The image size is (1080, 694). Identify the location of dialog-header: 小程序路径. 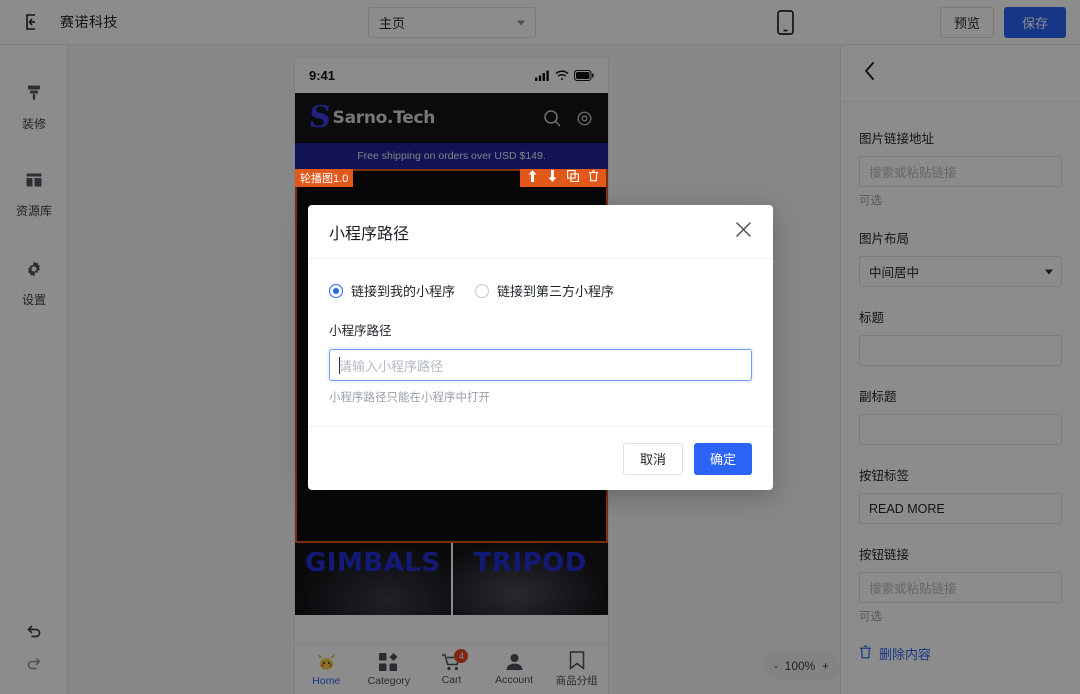
(540, 232).